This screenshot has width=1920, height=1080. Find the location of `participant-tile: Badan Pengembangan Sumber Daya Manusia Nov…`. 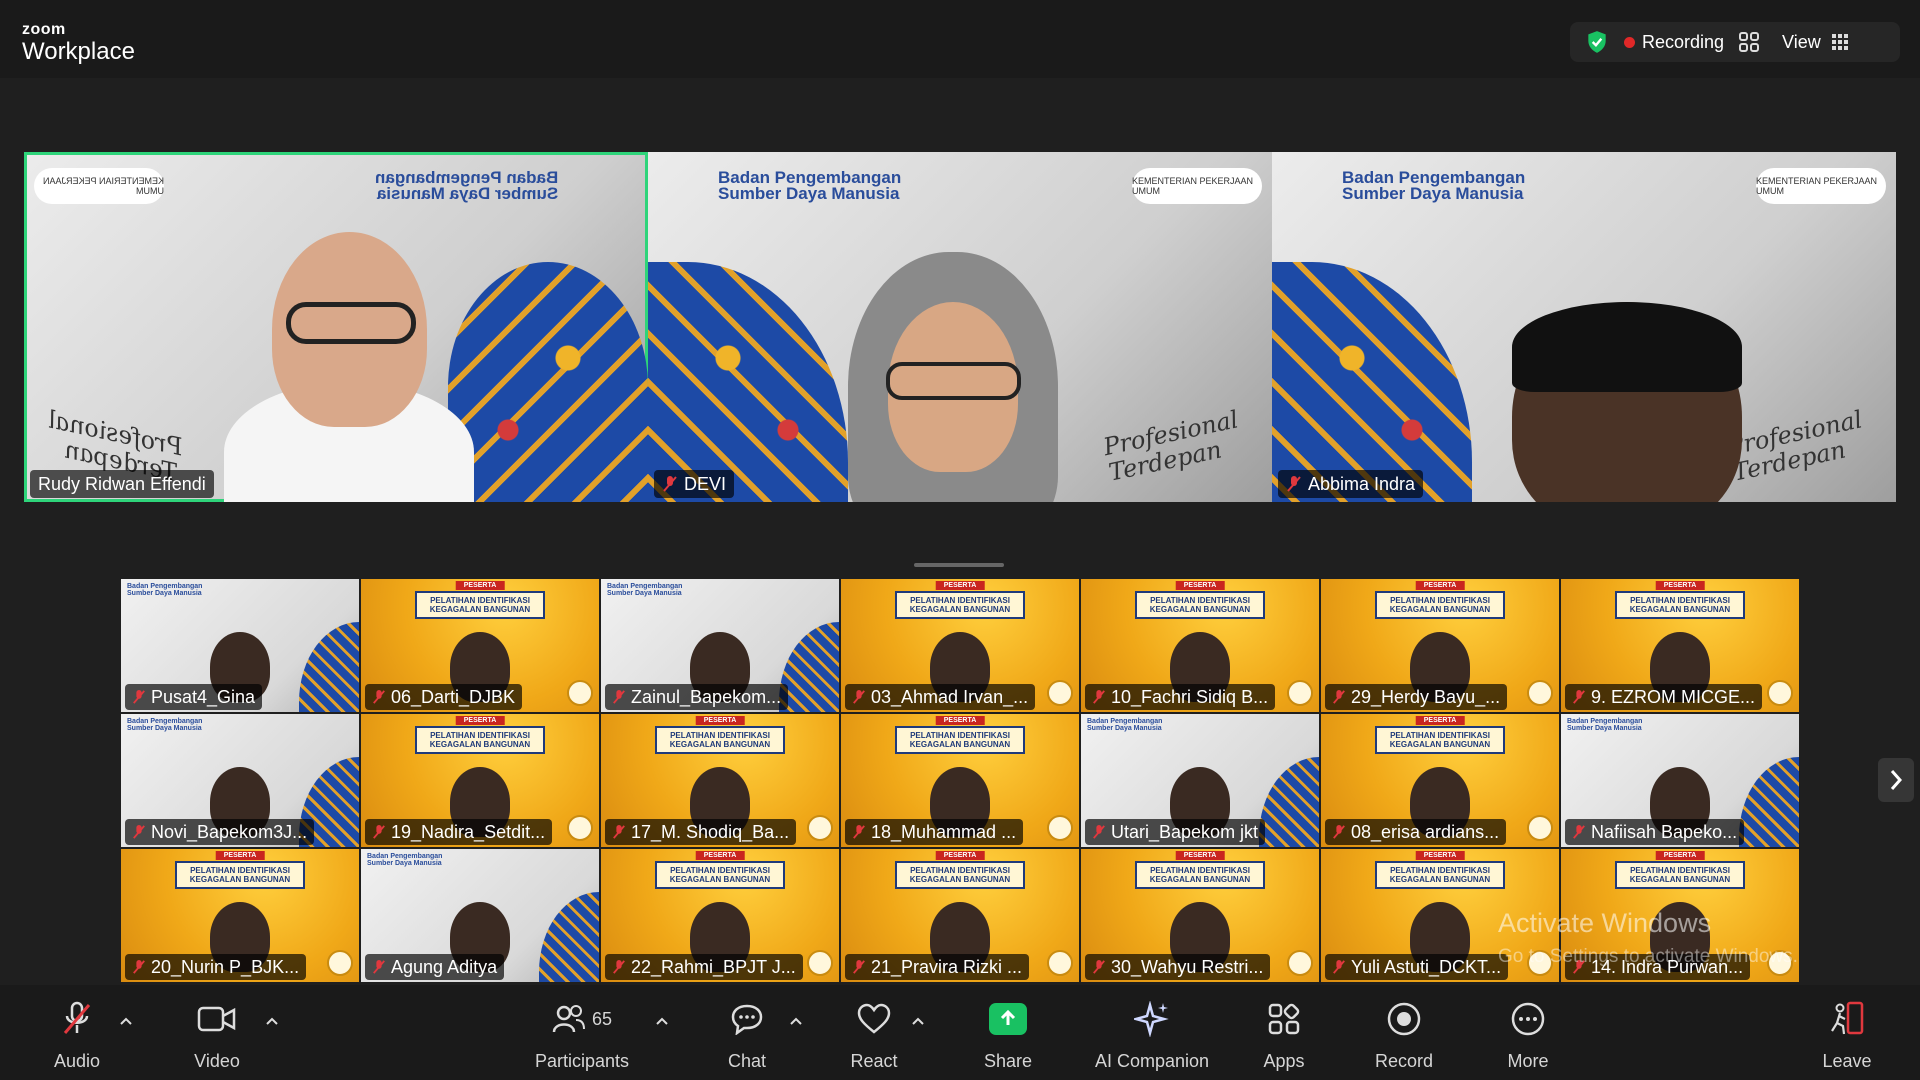

participant-tile: Badan Pengembangan Sumber Daya Manusia Nov… is located at coordinates (240, 780).